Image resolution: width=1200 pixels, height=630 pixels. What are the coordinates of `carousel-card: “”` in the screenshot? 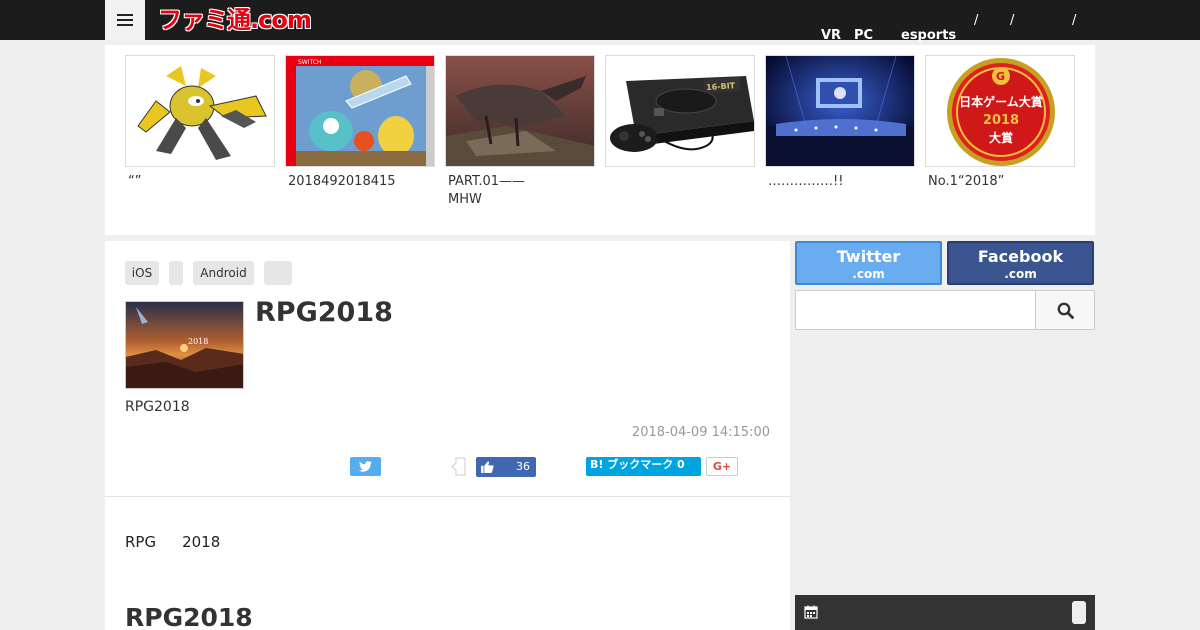 It's located at (200, 123).